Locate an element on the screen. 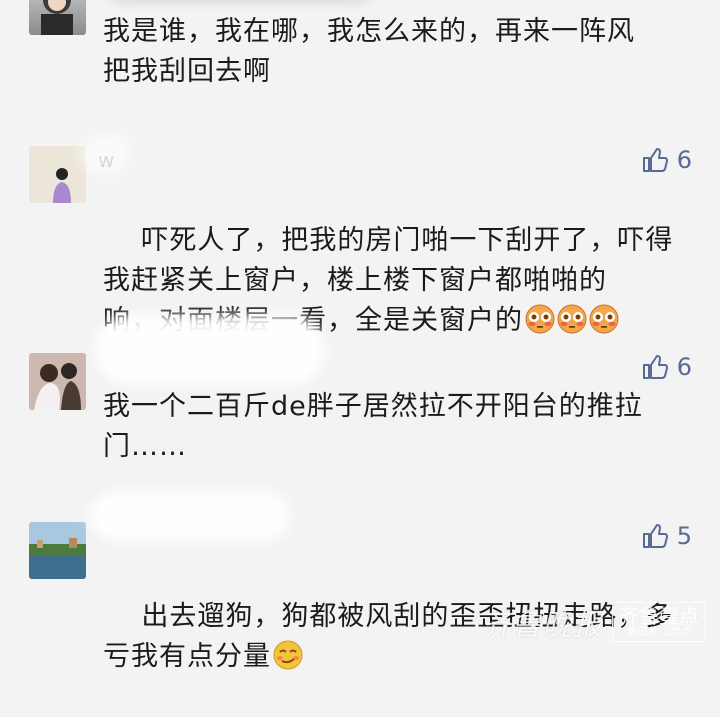  like-count: 5 is located at coordinates (684, 536).